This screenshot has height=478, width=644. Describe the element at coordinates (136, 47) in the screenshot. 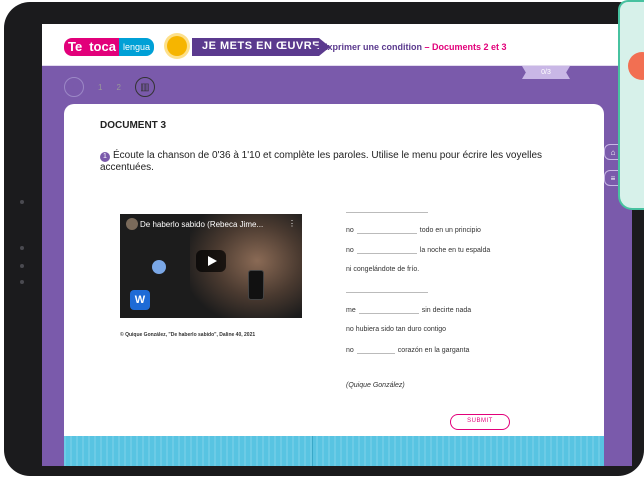

I see `logo-lengua: lengua` at that location.